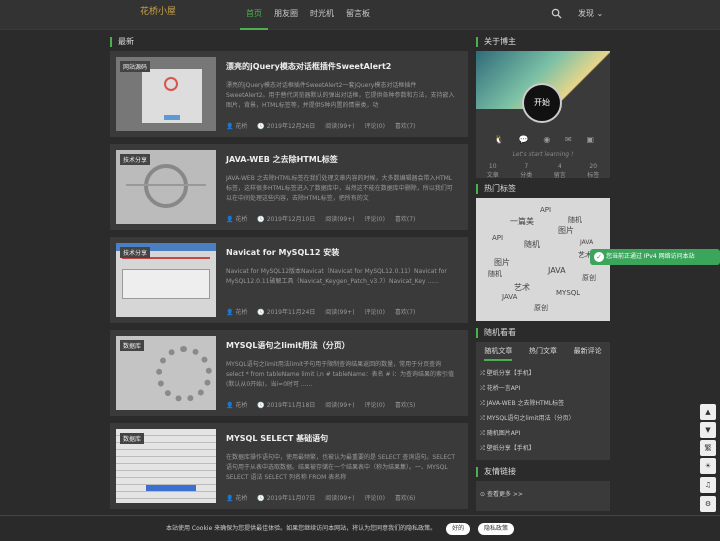 The image size is (720, 541). What do you see at coordinates (556, 13) in the screenshot?
I see `search-icon` at bounding box center [556, 13].